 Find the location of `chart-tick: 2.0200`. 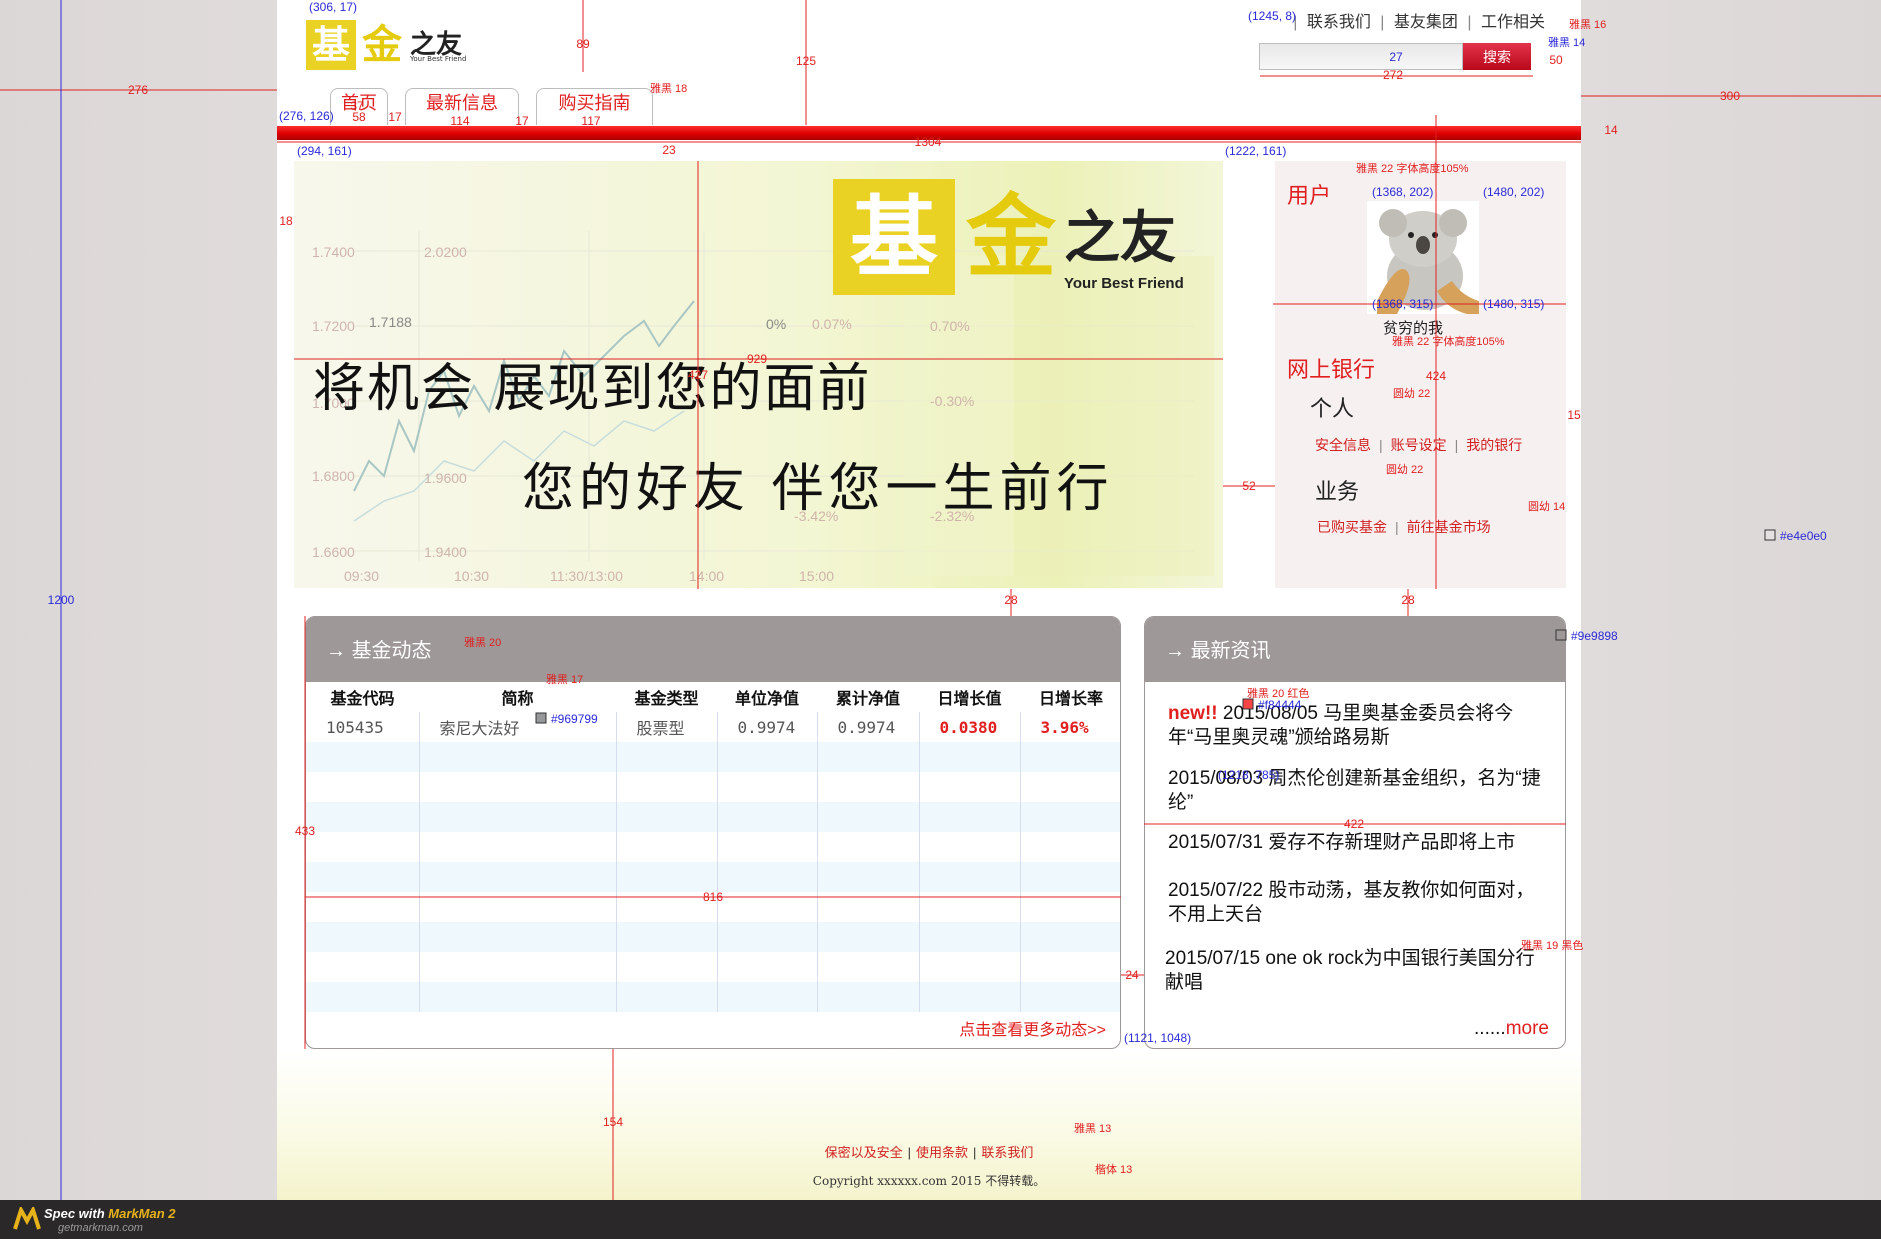

chart-tick: 2.0200 is located at coordinates (445, 252).